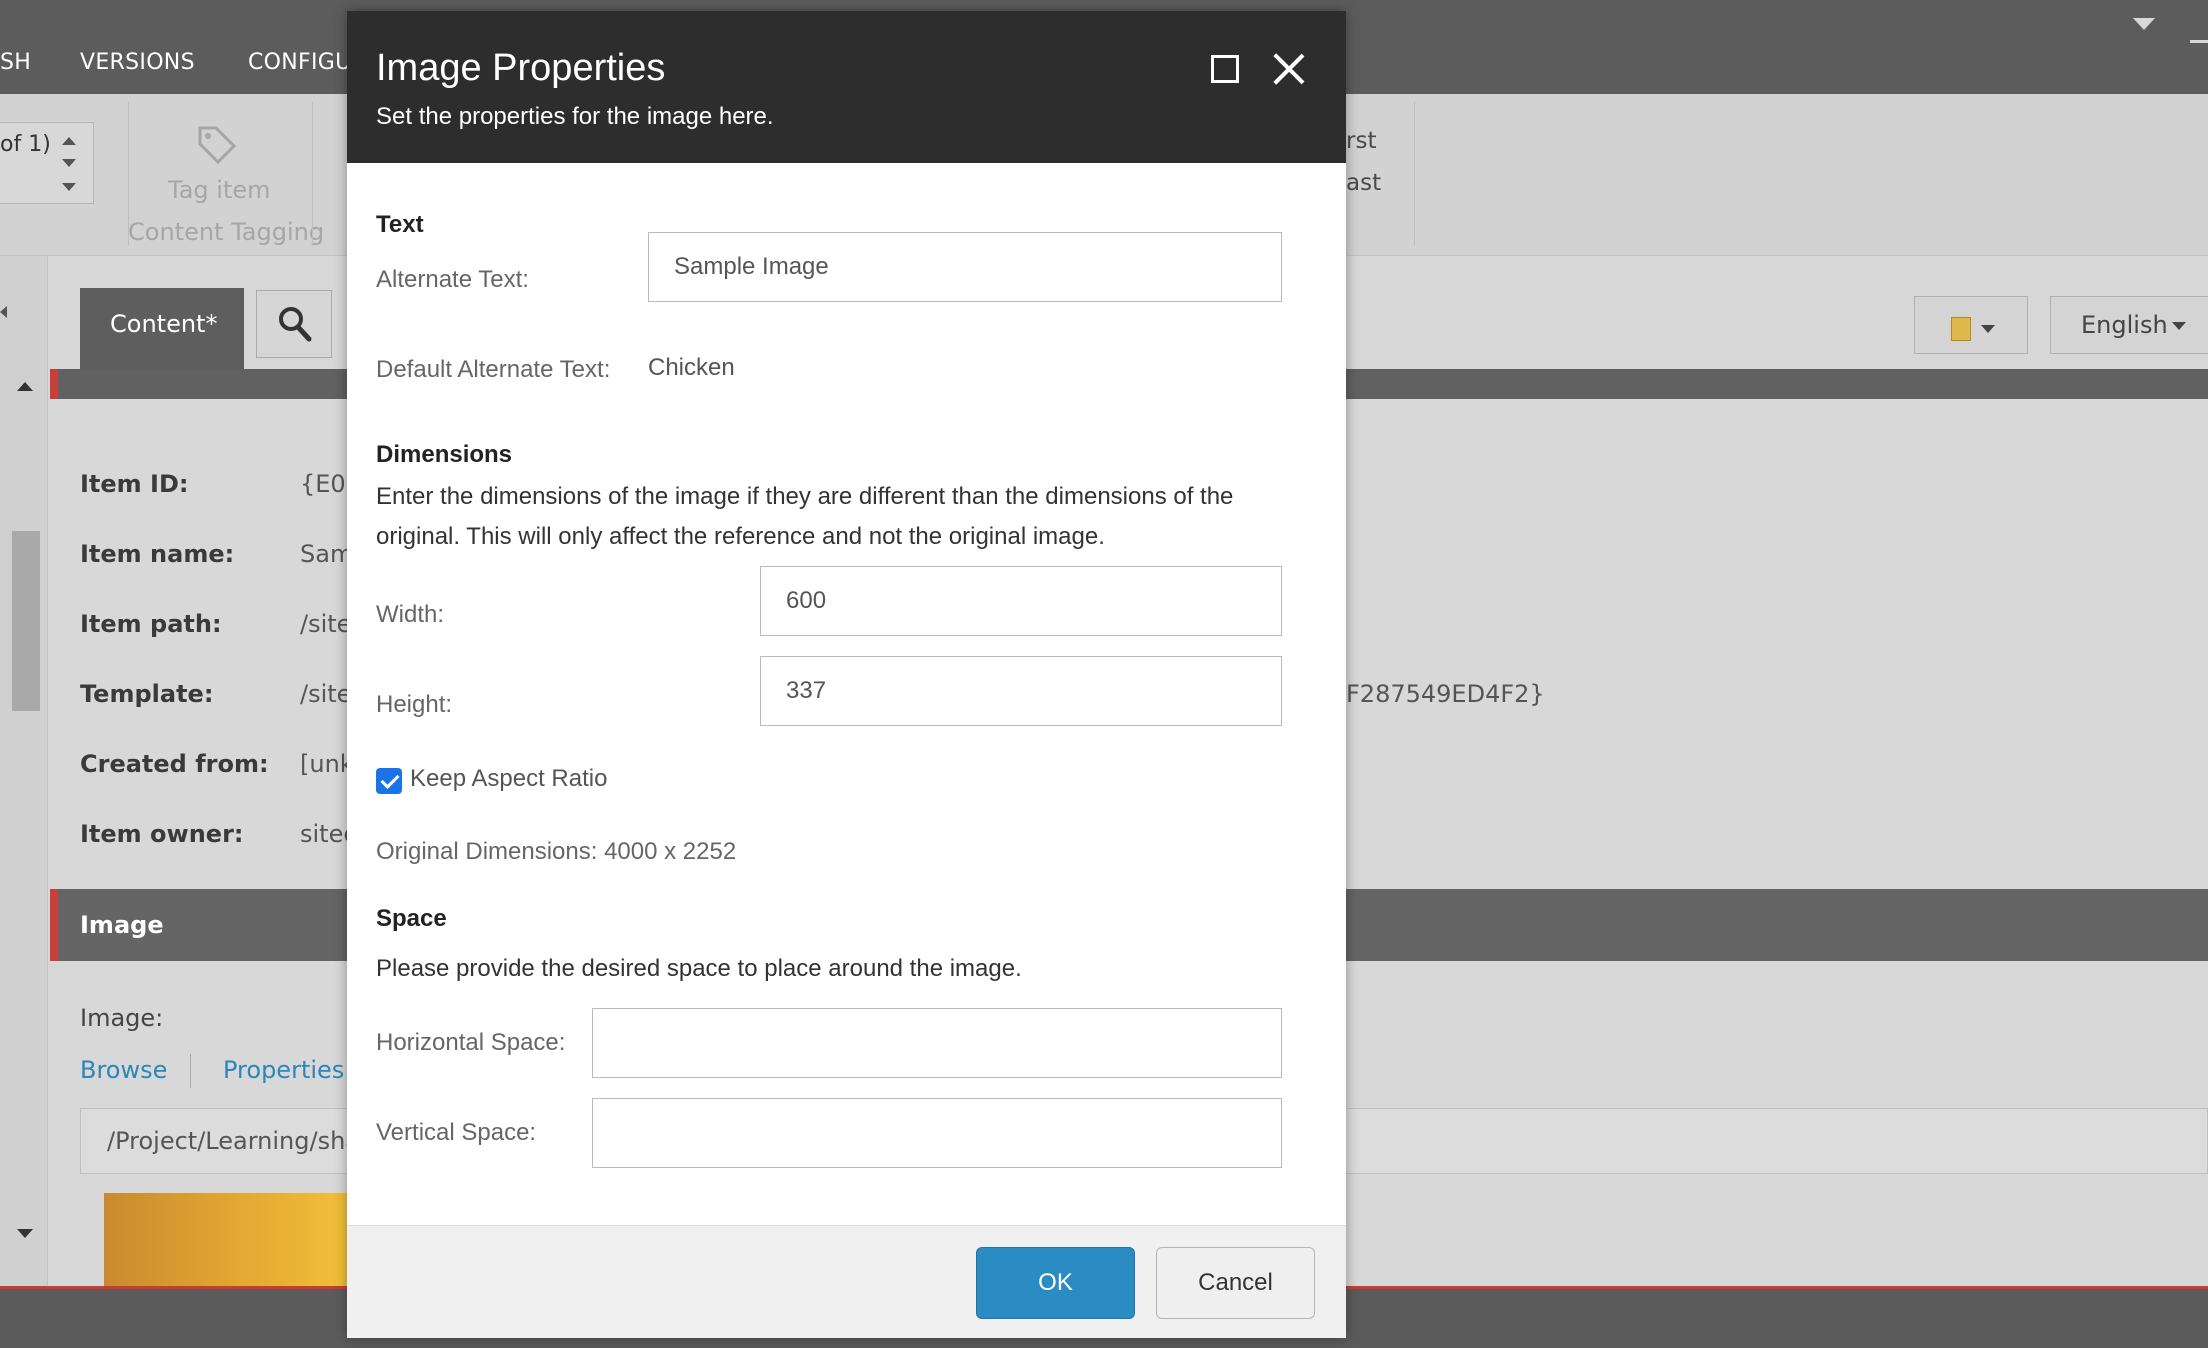 The image size is (2208, 1348). Describe the element at coordinates (326, 624) in the screenshot. I see `field-value-item-path: /site` at that location.